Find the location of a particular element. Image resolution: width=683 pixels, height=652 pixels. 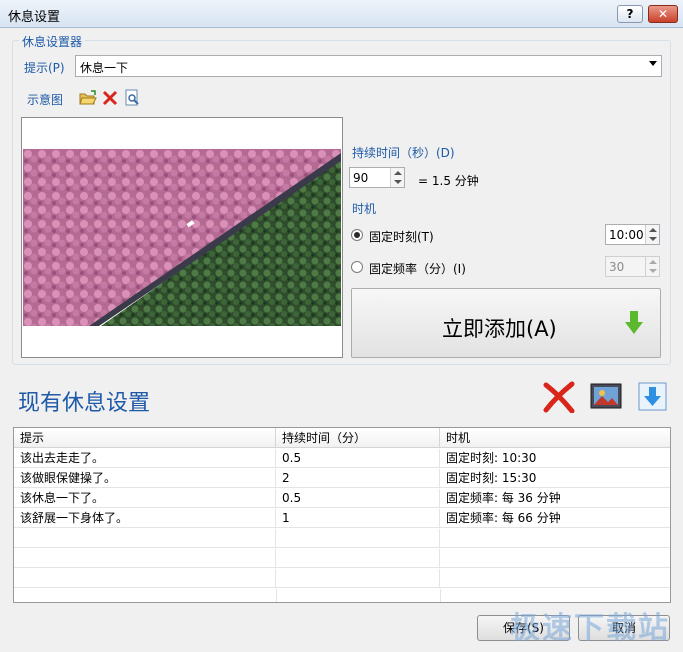

fixed-time-value: 10:00 is located at coordinates (626, 235).